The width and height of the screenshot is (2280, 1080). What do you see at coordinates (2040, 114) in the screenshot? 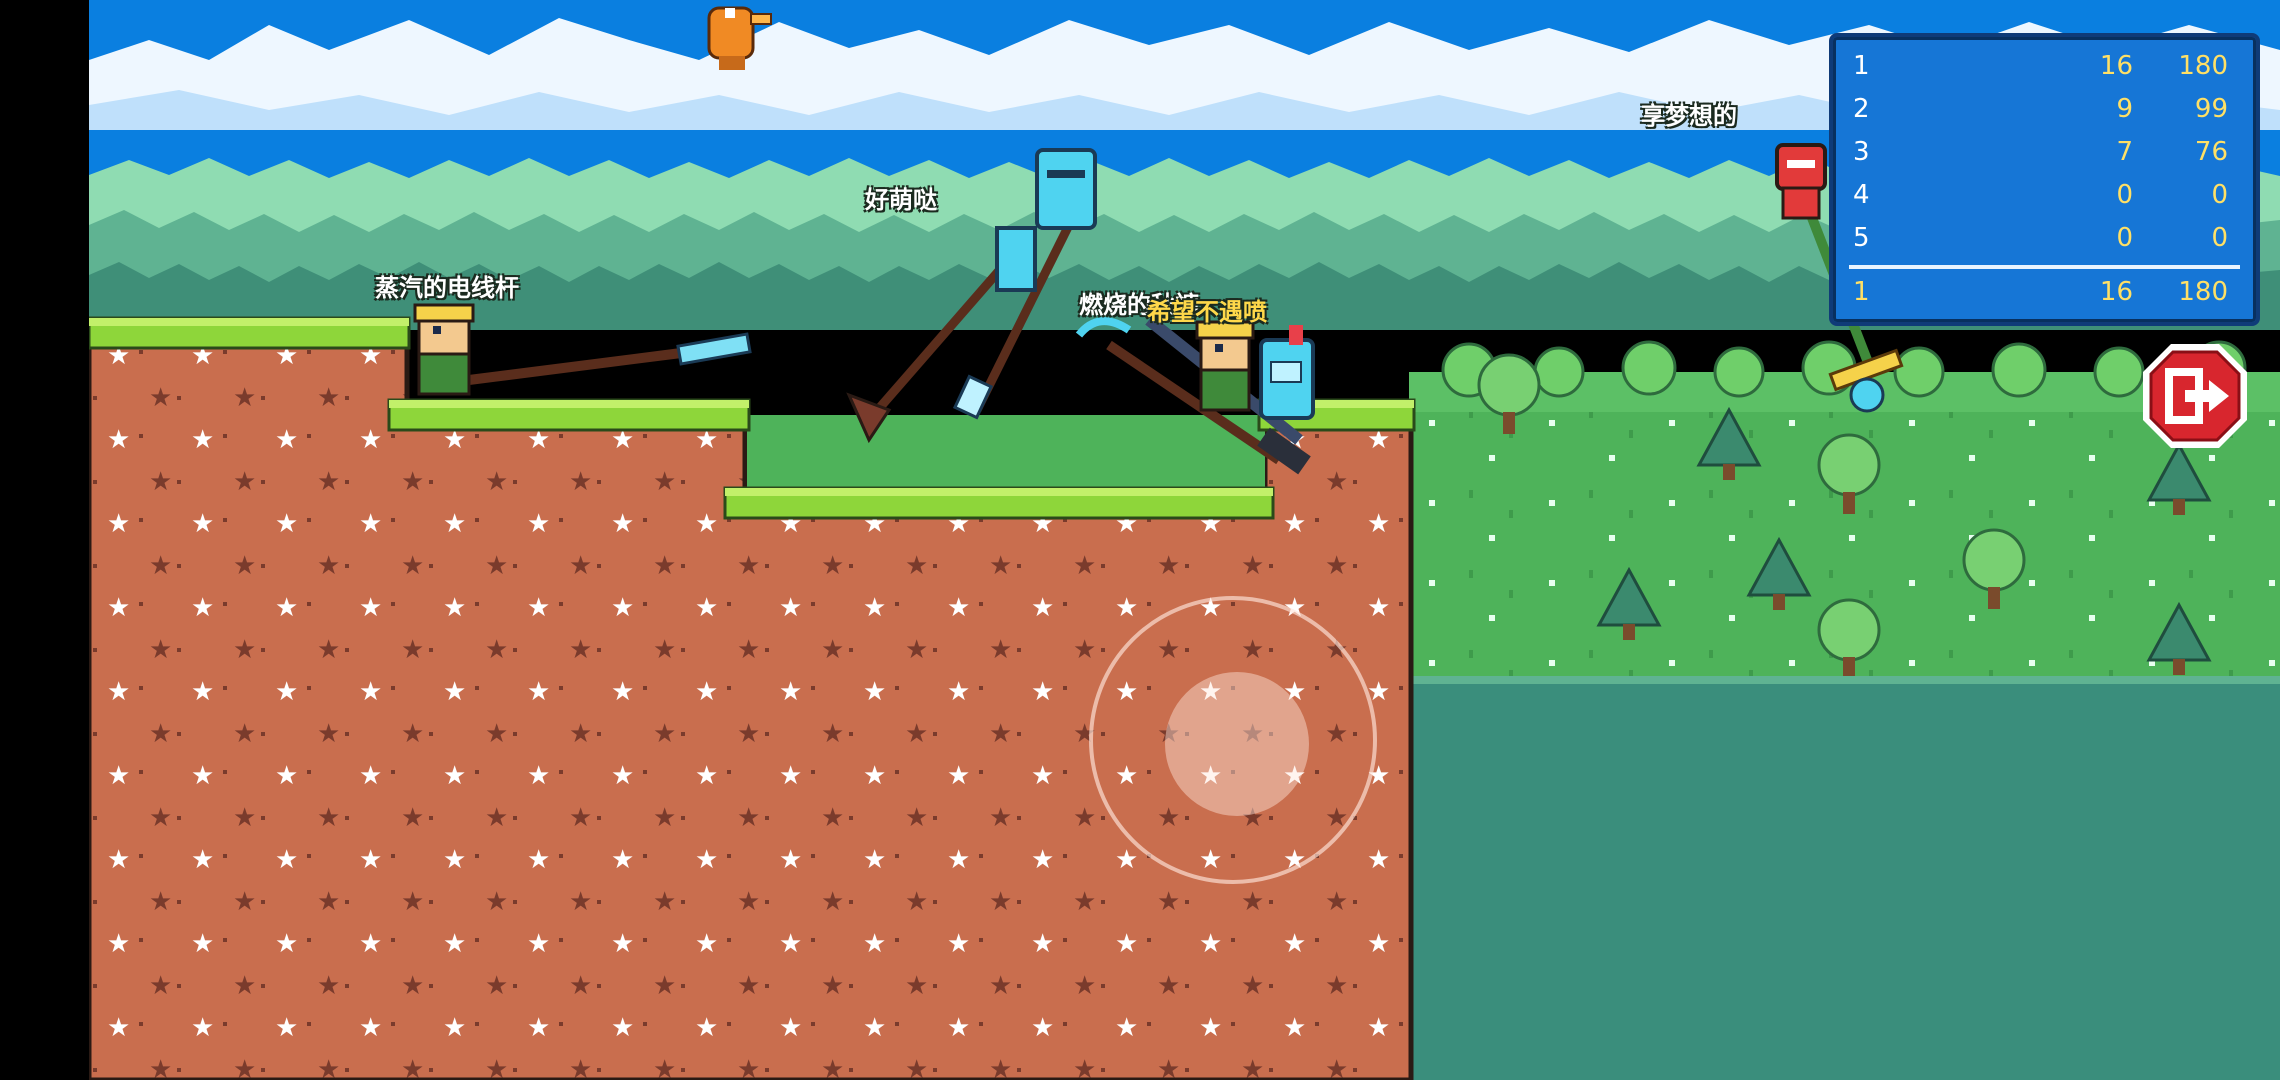
I see `scoreboard-row: 2 9 99` at bounding box center [2040, 114].